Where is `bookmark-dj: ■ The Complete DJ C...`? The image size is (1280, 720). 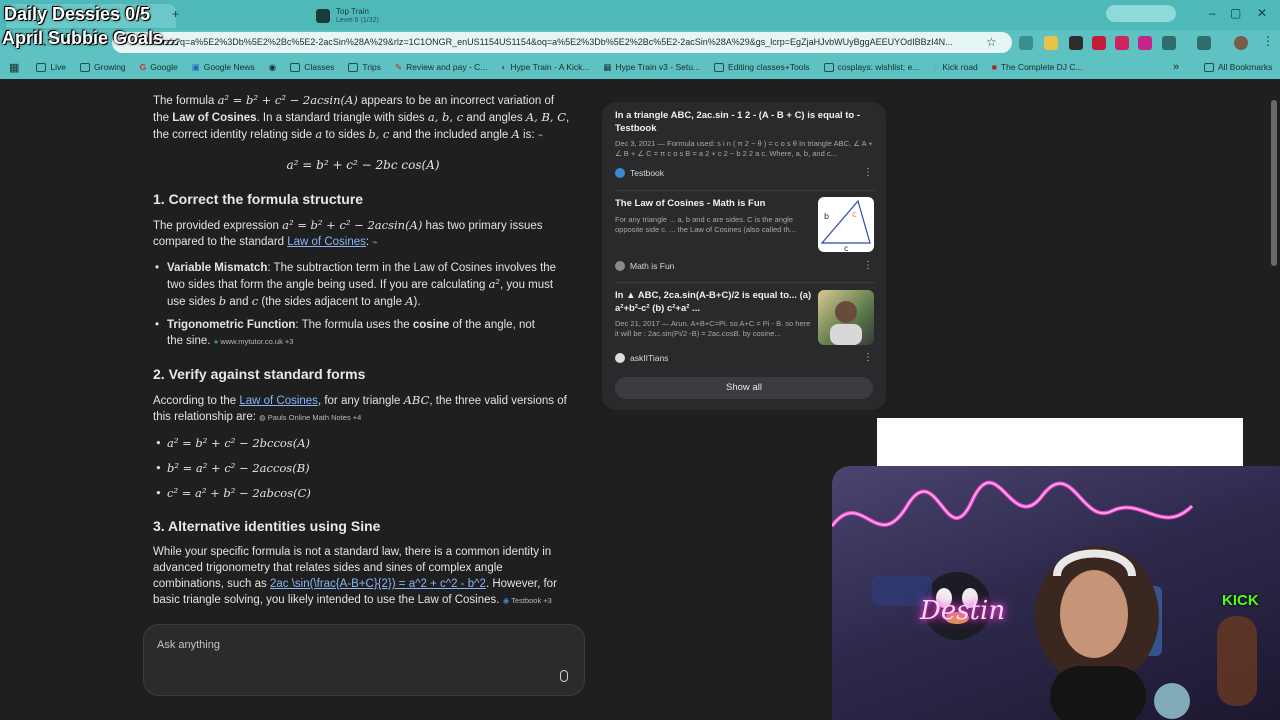 bookmark-dj: ■ The Complete DJ C... is located at coordinates (1037, 67).